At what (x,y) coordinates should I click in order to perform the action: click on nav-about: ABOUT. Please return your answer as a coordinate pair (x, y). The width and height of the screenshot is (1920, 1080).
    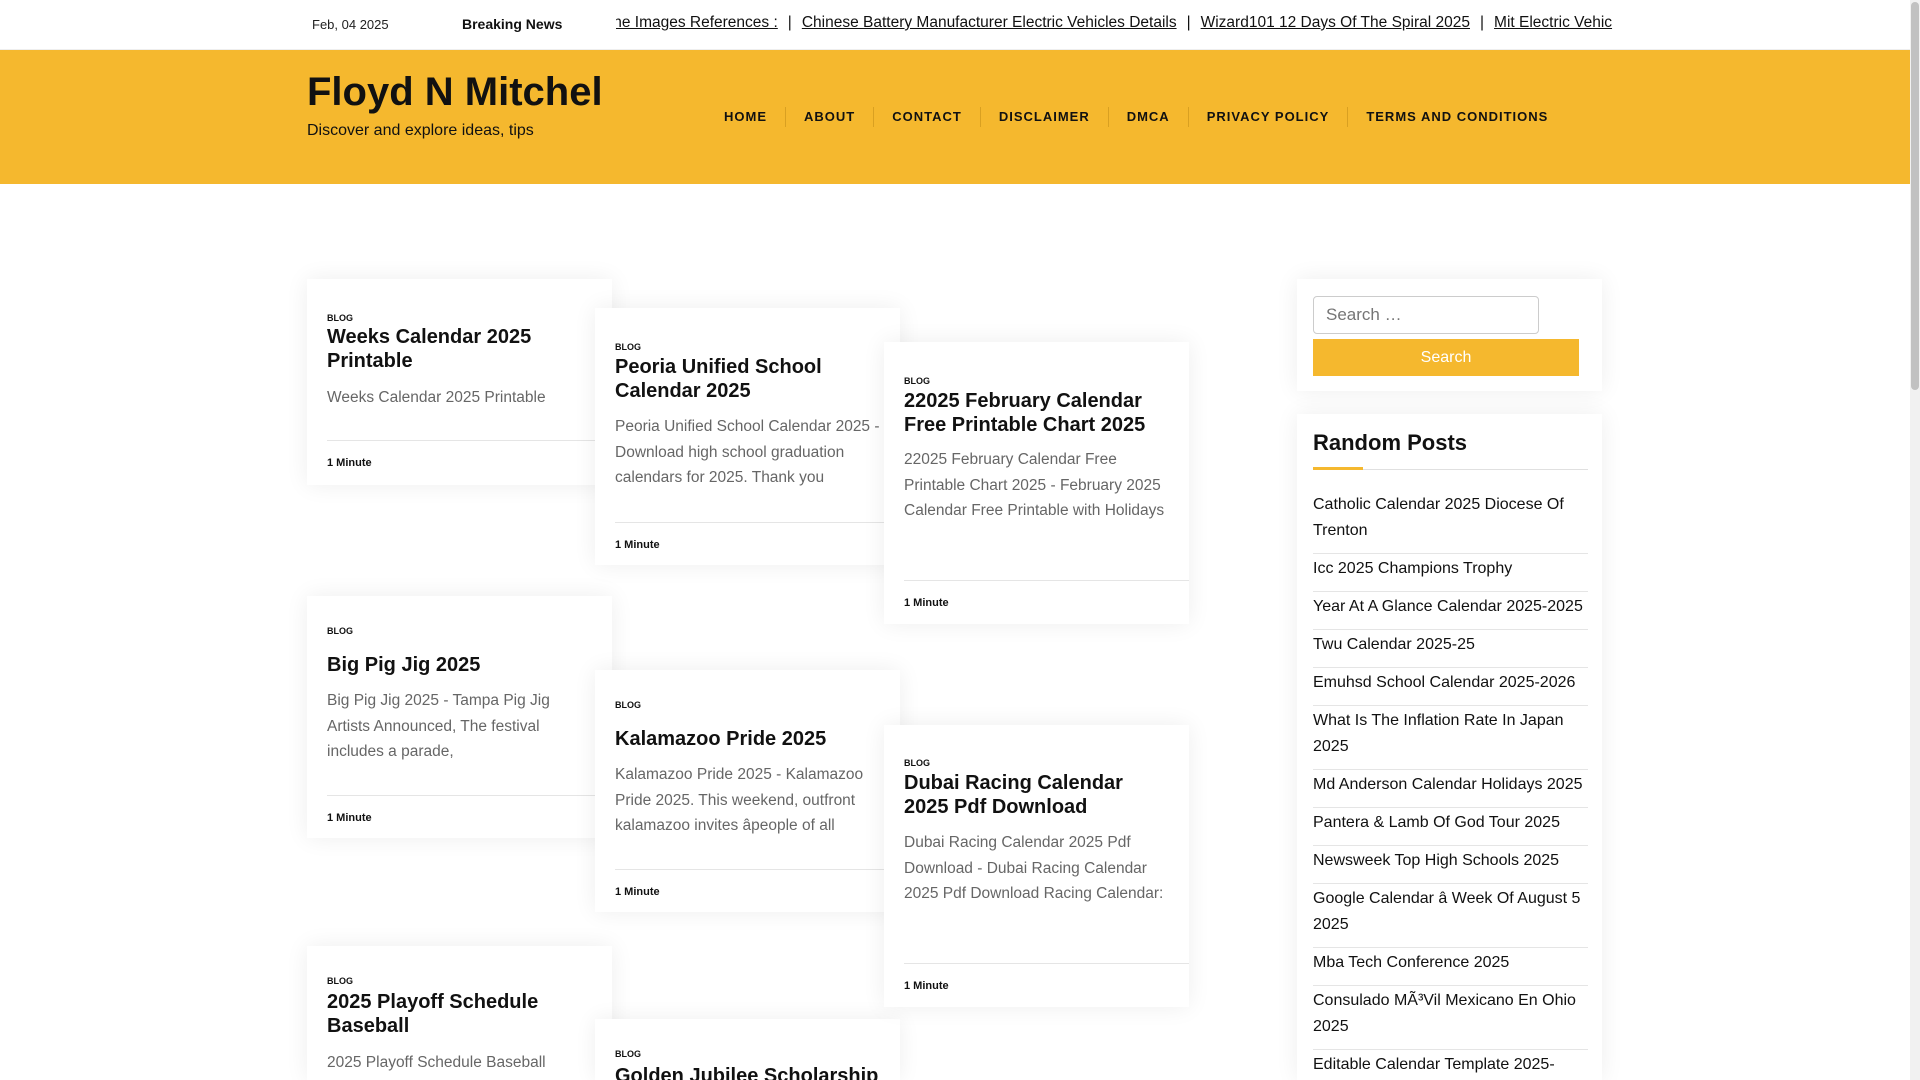
    Looking at the image, I should click on (830, 117).